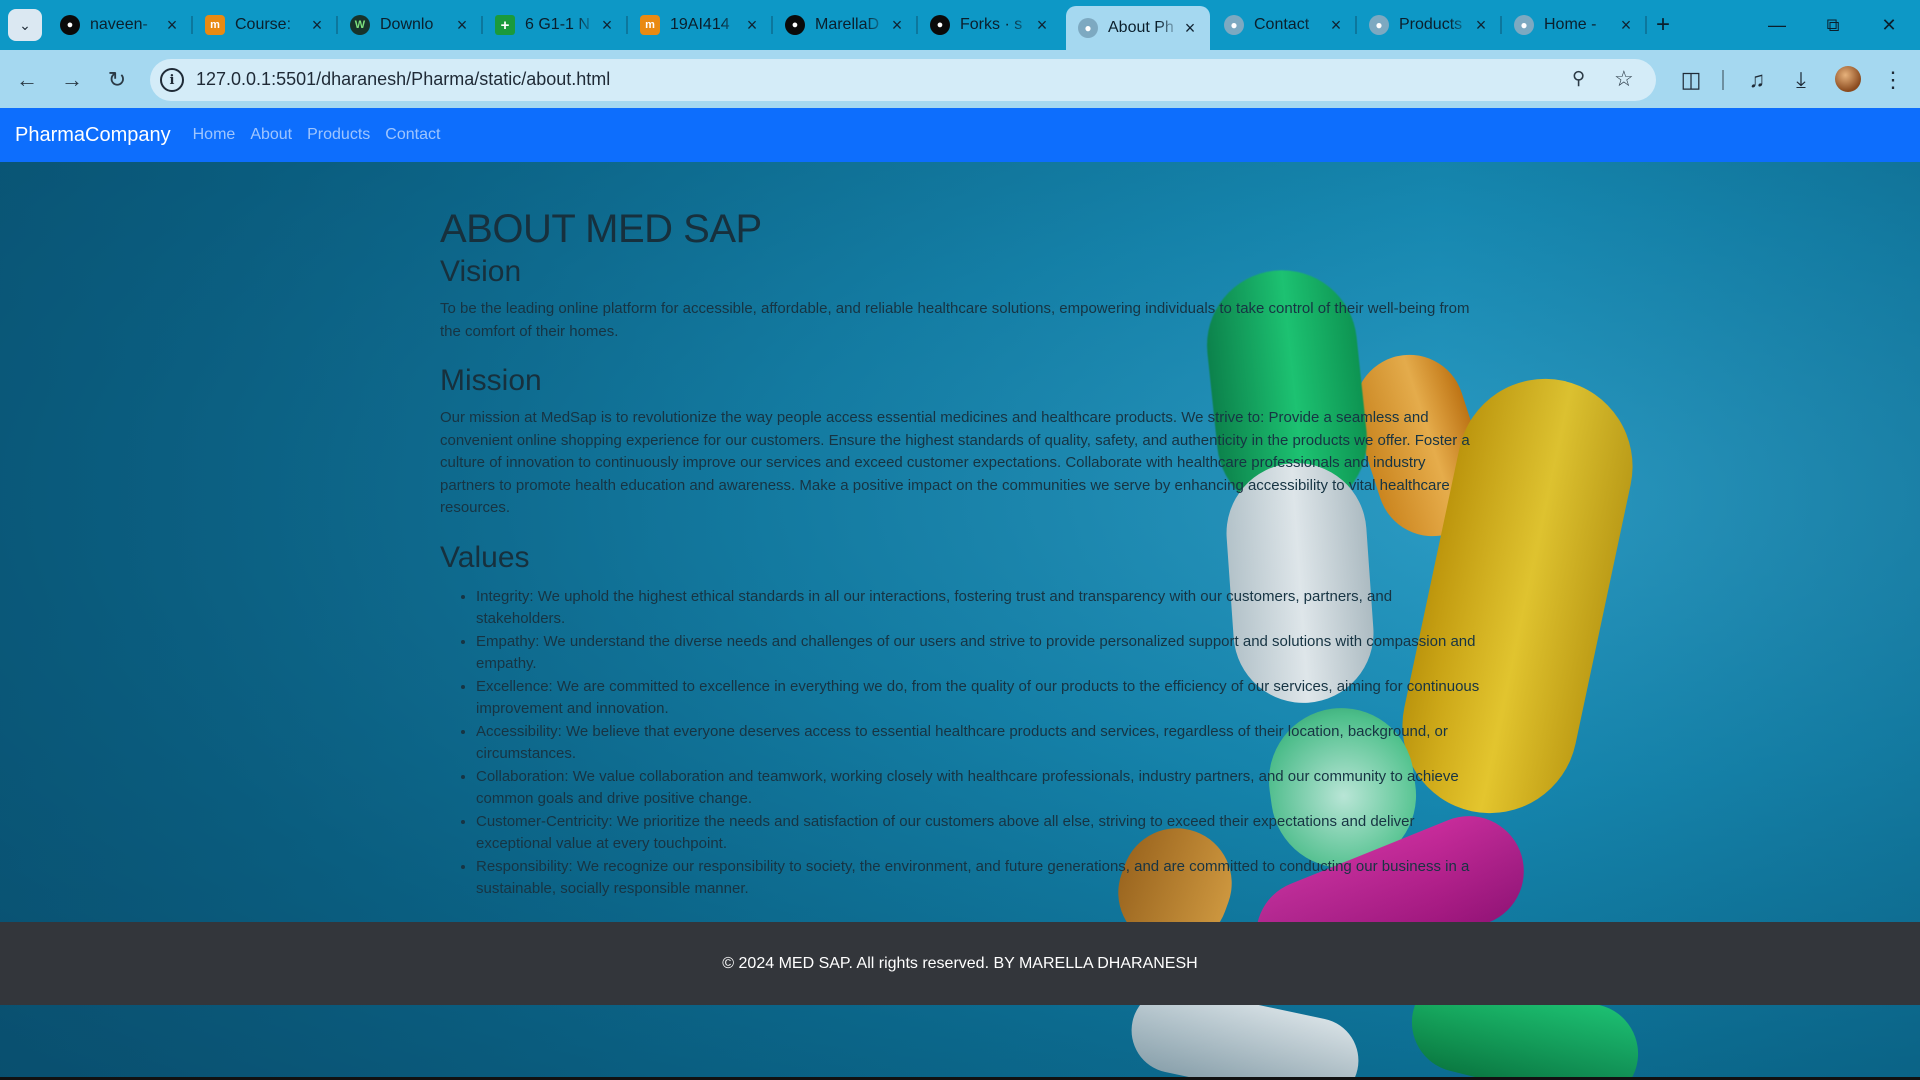 The width and height of the screenshot is (1920, 1080). I want to click on browser-tab: ● Forks · s ×, so click(990, 25).